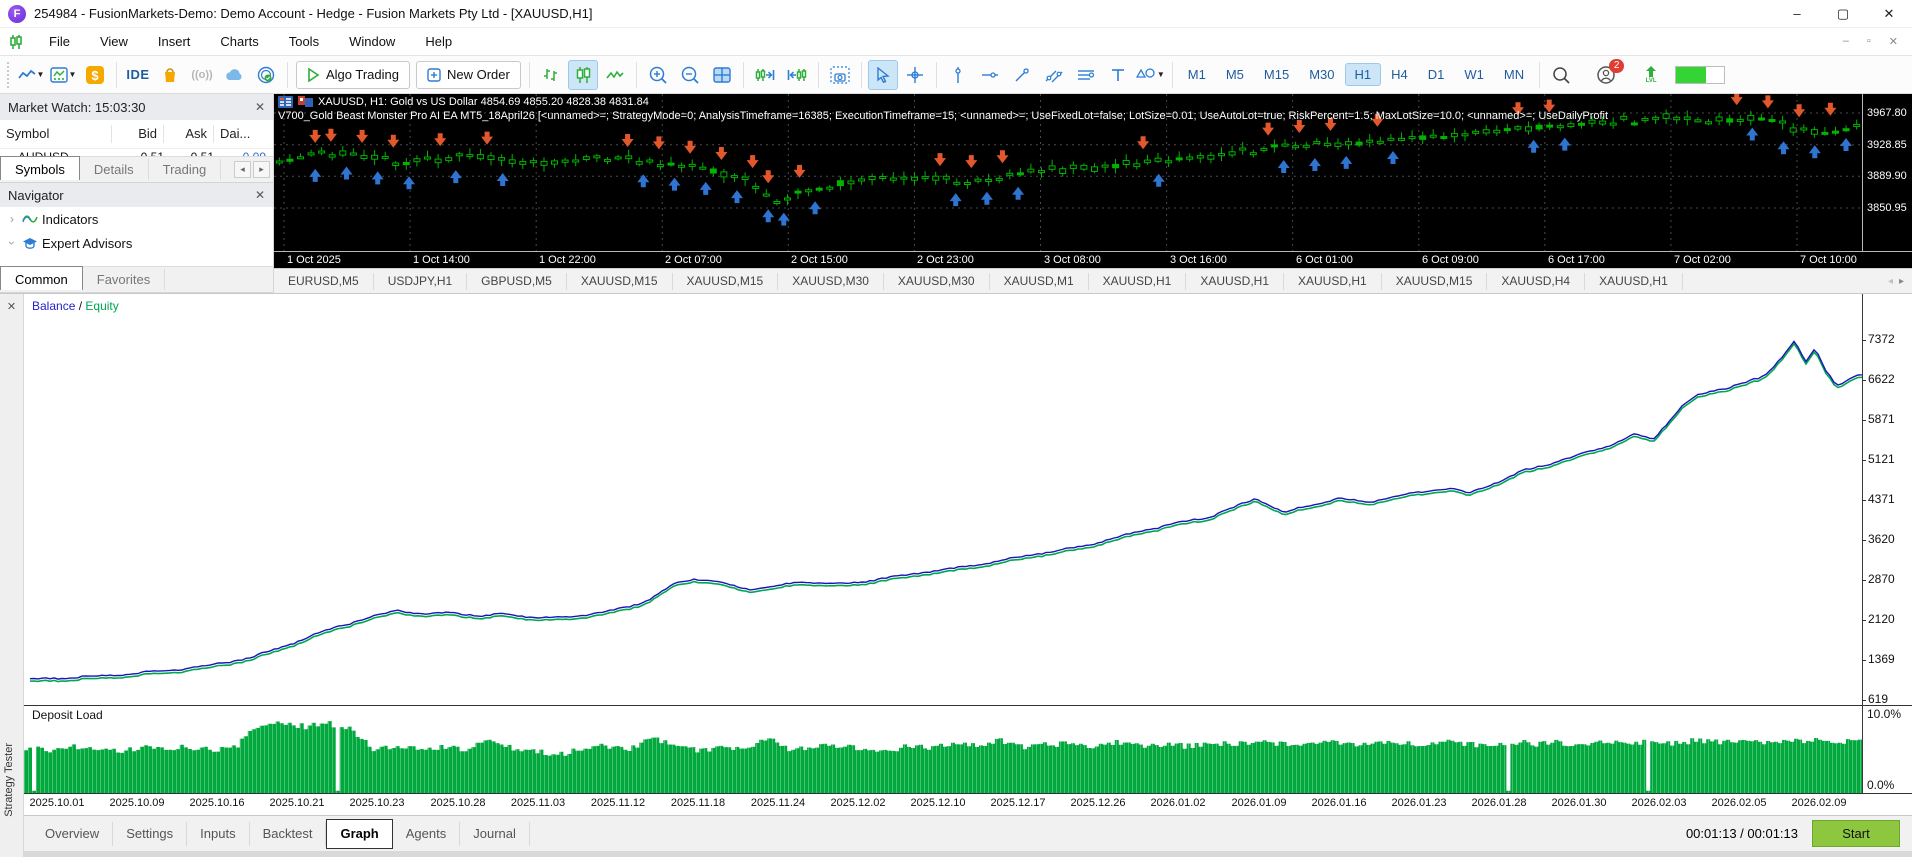  Describe the element at coordinates (1235, 74) in the screenshot. I see `timeframe-button: M5` at that location.